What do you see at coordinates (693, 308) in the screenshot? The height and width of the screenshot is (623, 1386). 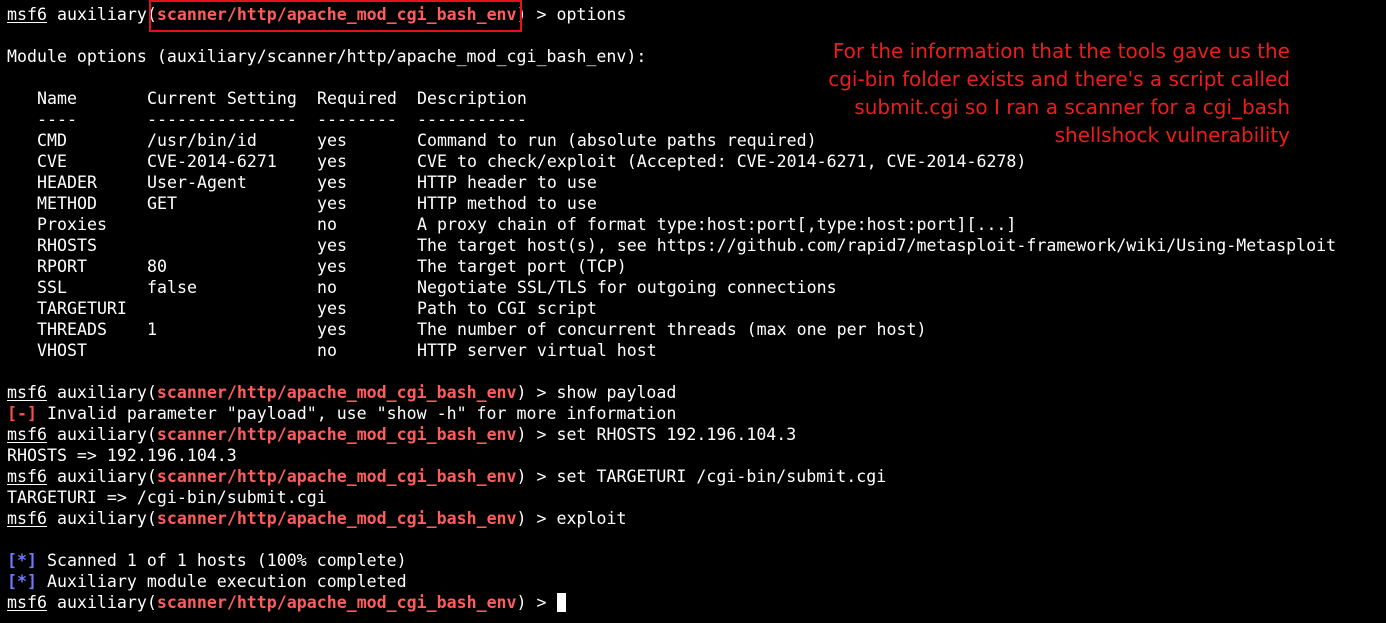 I see `table-row: TARGETURI yes Path to CGI script` at bounding box center [693, 308].